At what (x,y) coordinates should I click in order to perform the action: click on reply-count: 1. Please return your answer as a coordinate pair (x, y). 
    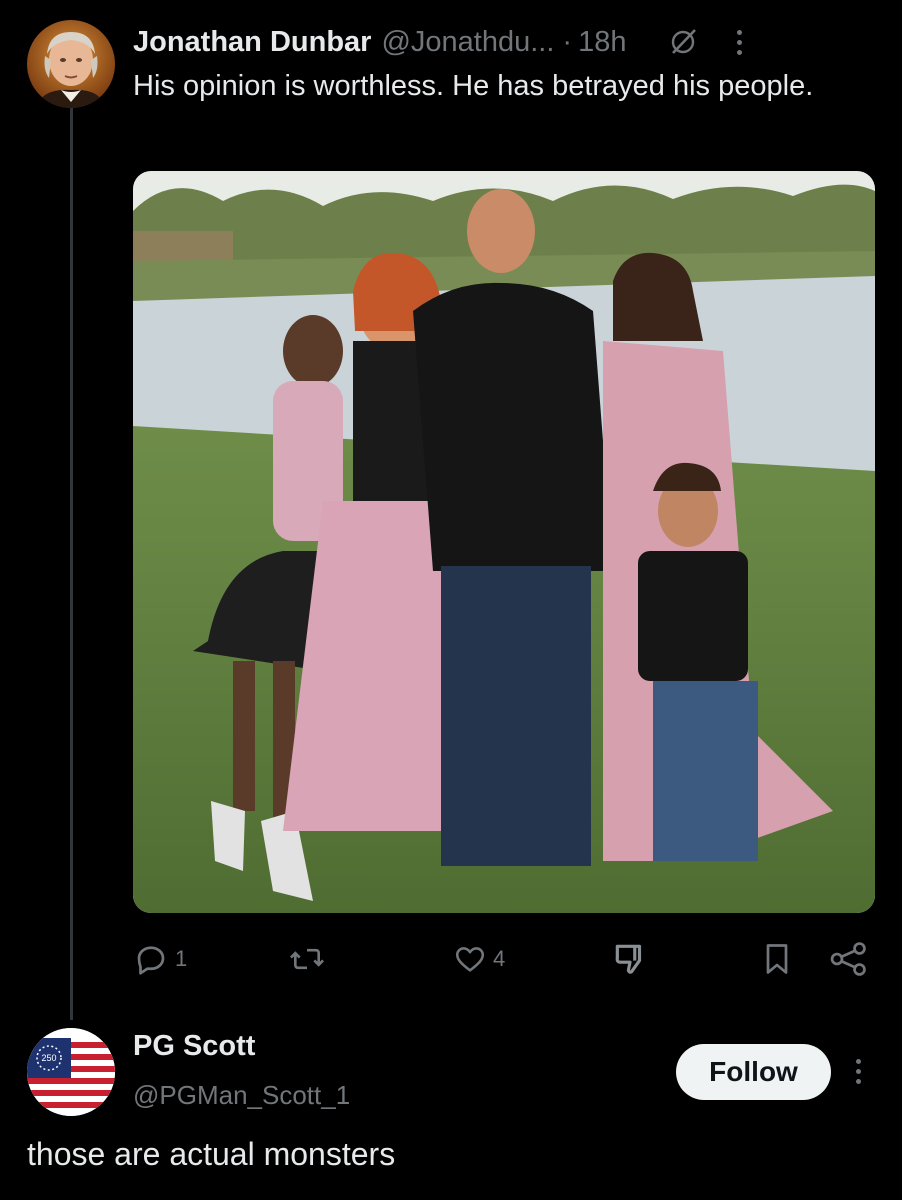
    Looking at the image, I should click on (181, 958).